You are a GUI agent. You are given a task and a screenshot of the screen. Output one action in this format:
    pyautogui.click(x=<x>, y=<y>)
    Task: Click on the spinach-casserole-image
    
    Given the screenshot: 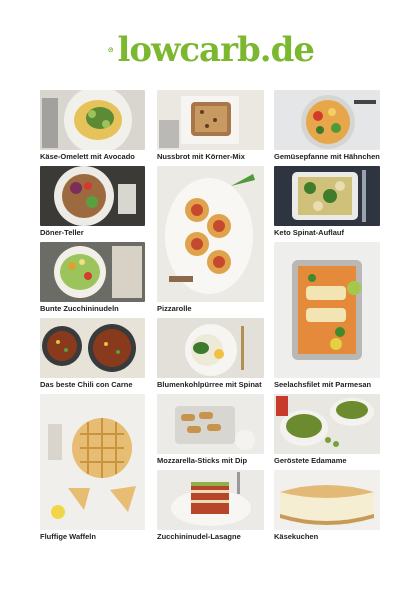 What is the action you would take?
    pyautogui.click(x=327, y=196)
    